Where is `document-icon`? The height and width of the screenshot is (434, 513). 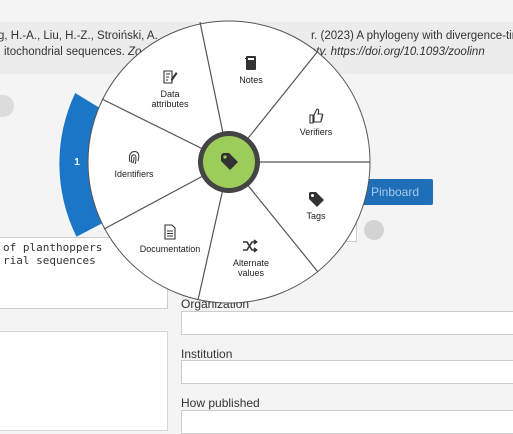
document-icon is located at coordinates (170, 232).